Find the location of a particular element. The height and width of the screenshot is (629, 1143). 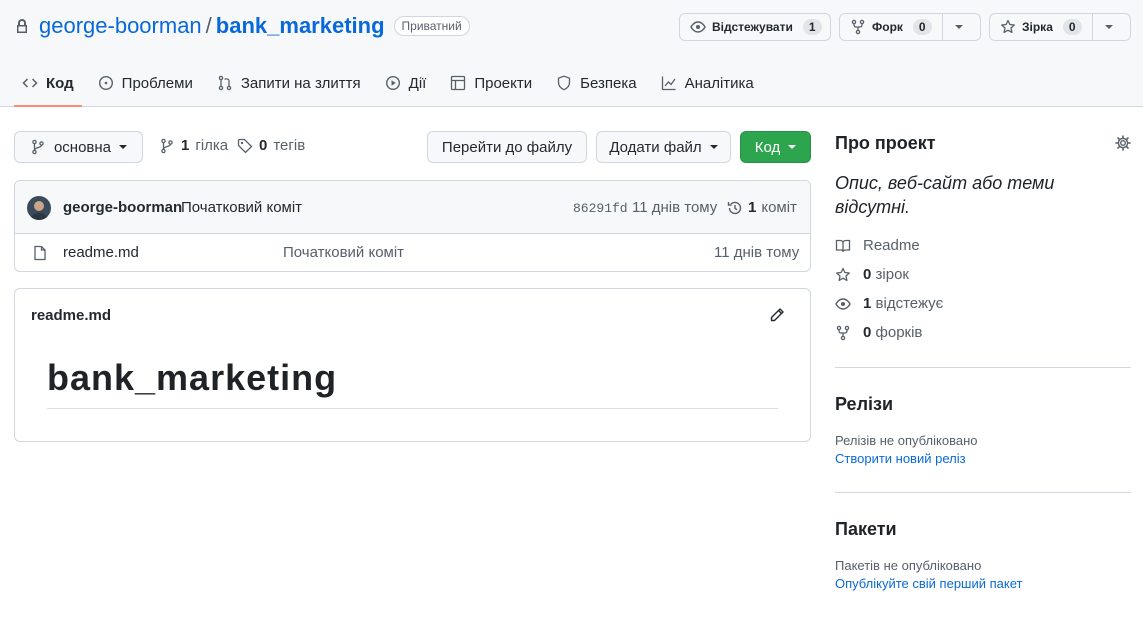

commits-label: коміт is located at coordinates (779, 207).